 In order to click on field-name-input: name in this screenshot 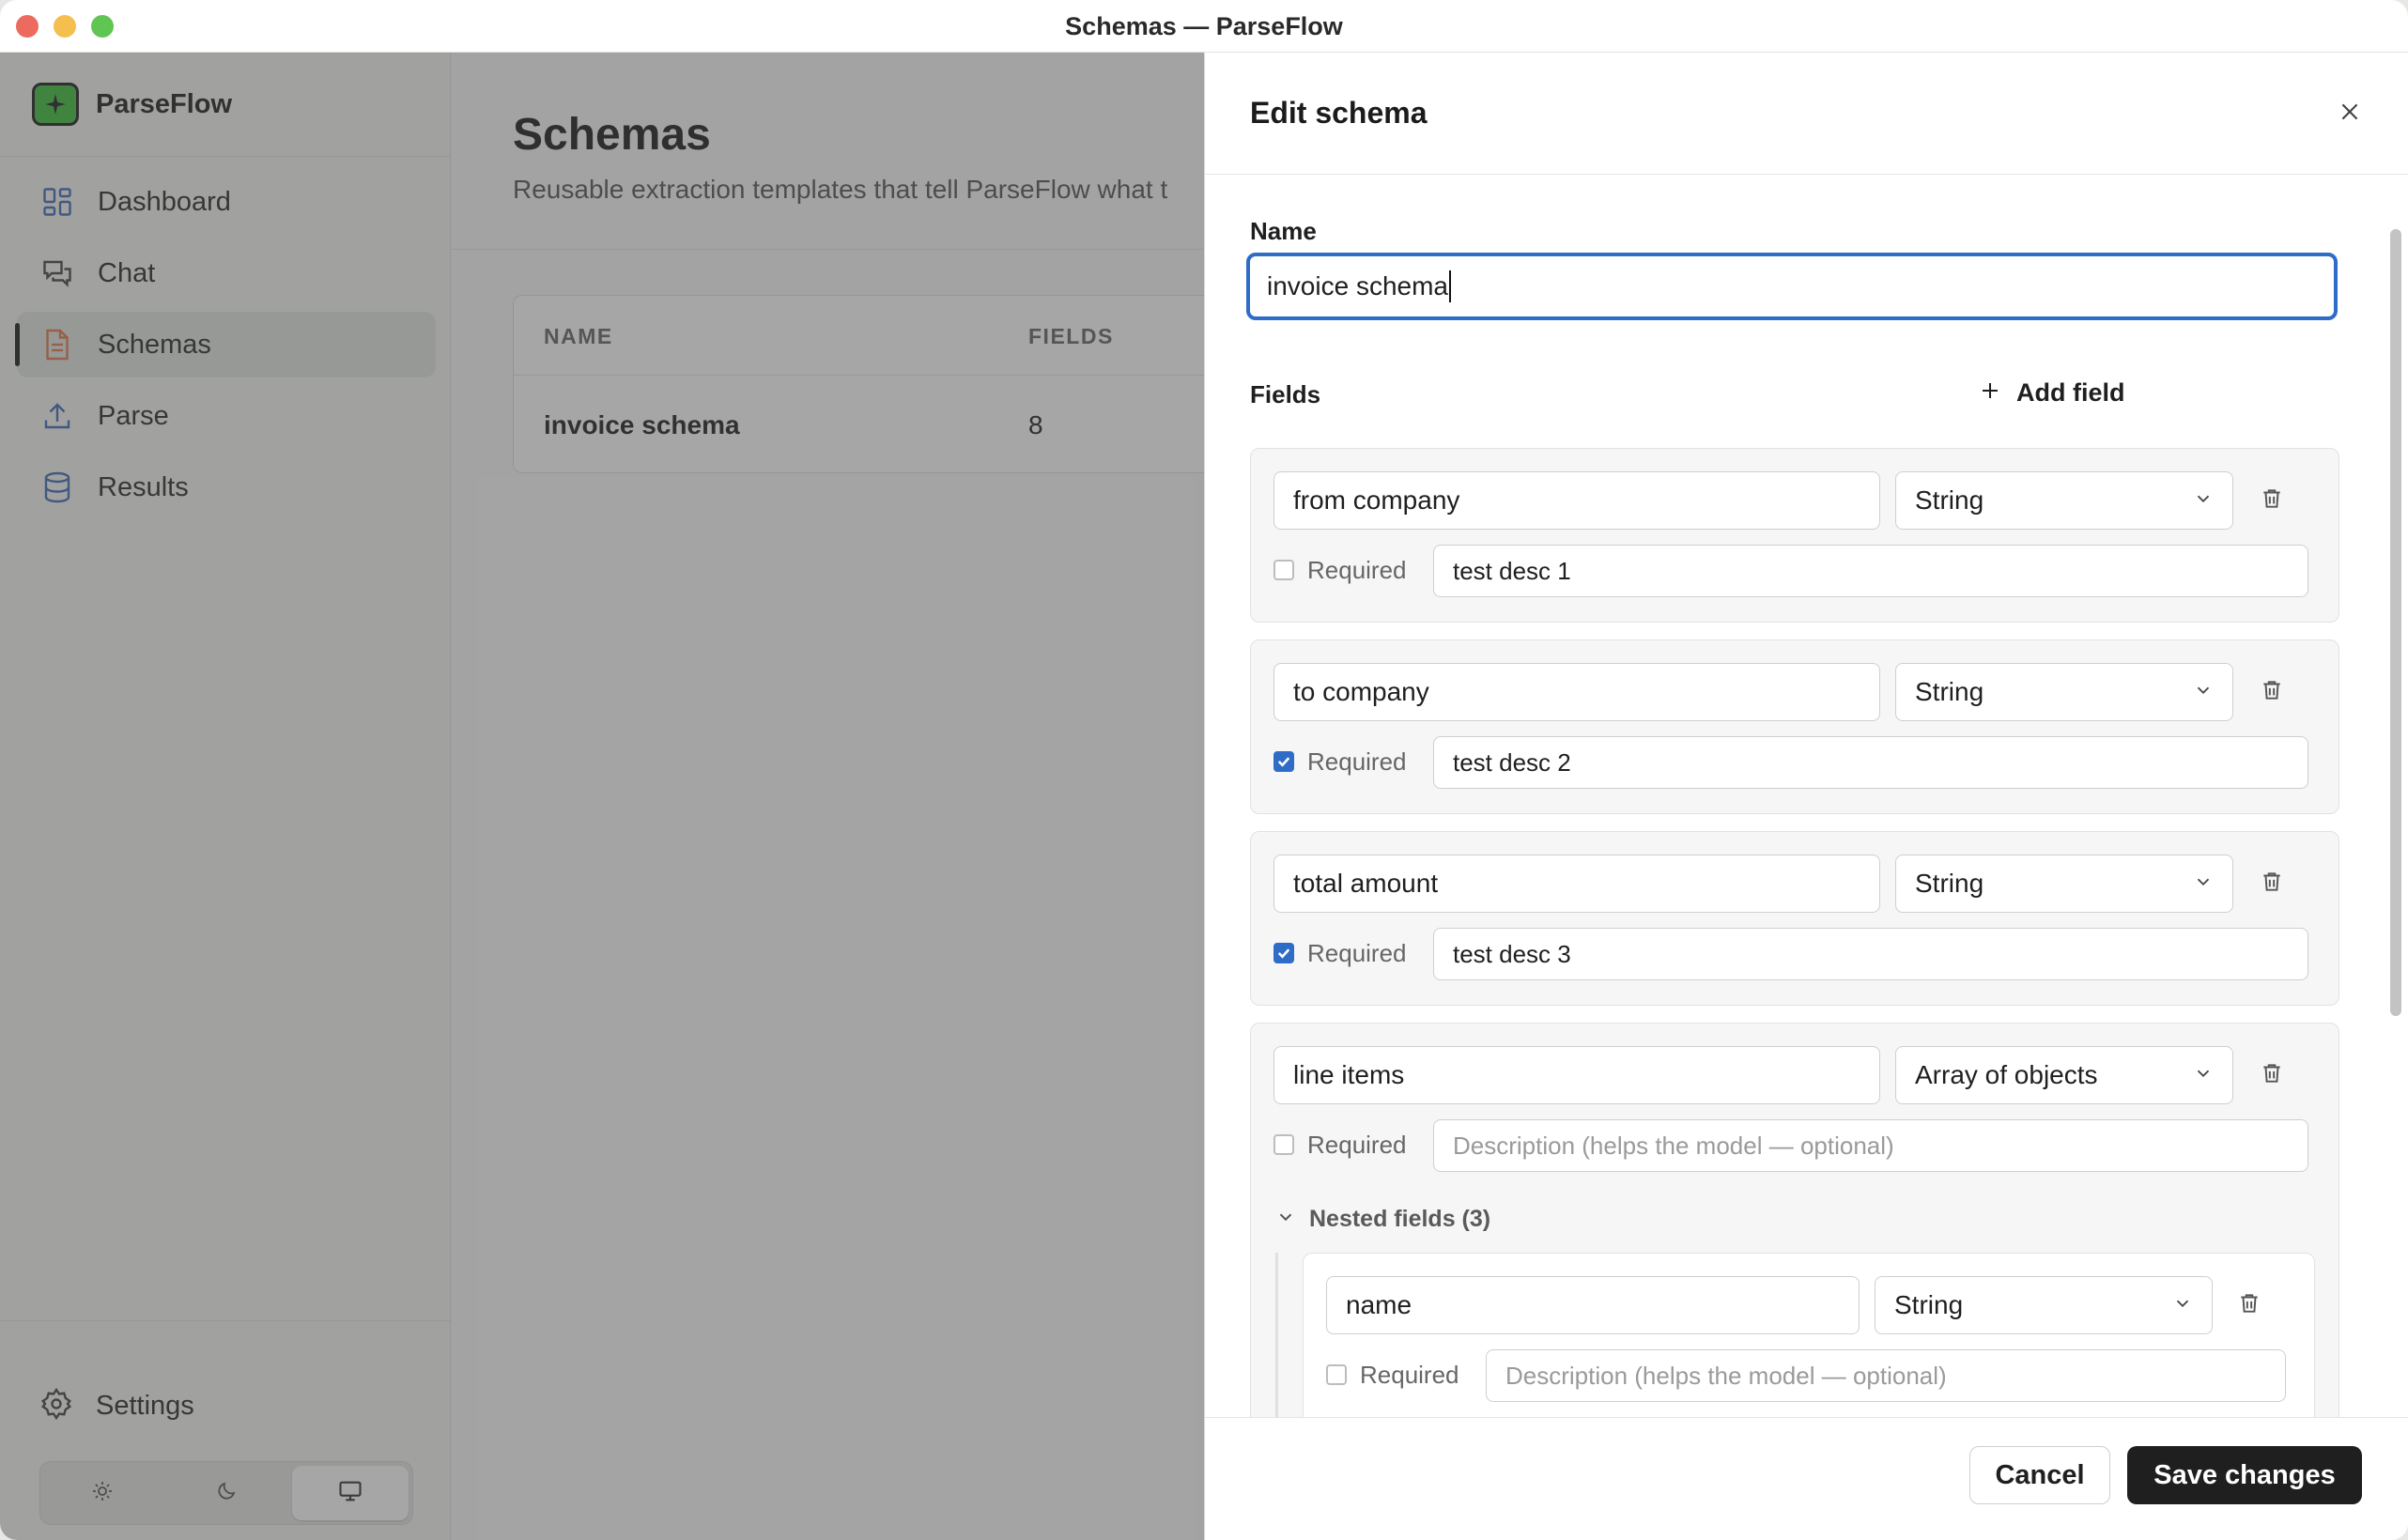, I will do `click(1593, 1305)`.